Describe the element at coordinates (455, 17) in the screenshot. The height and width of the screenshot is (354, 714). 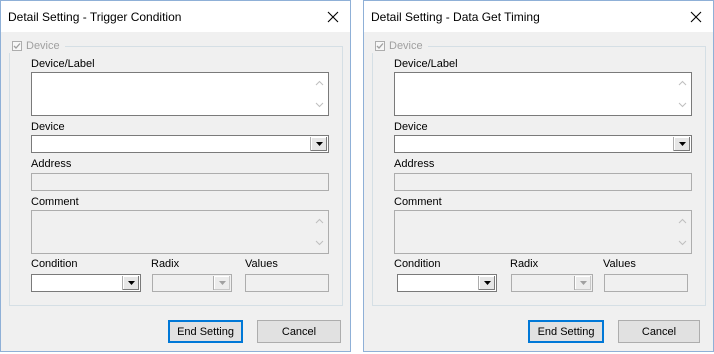
I see `dialog-title: Detail Setting - Data Get Timing` at that location.